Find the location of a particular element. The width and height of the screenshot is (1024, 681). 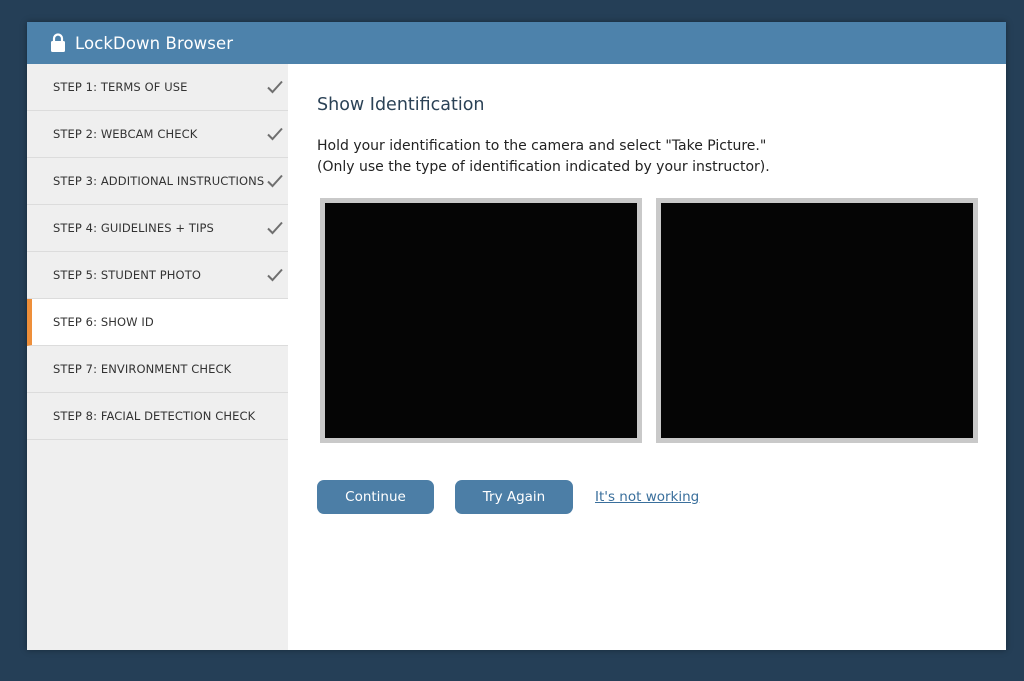

not-working-link: It's not working is located at coordinates (647, 497).